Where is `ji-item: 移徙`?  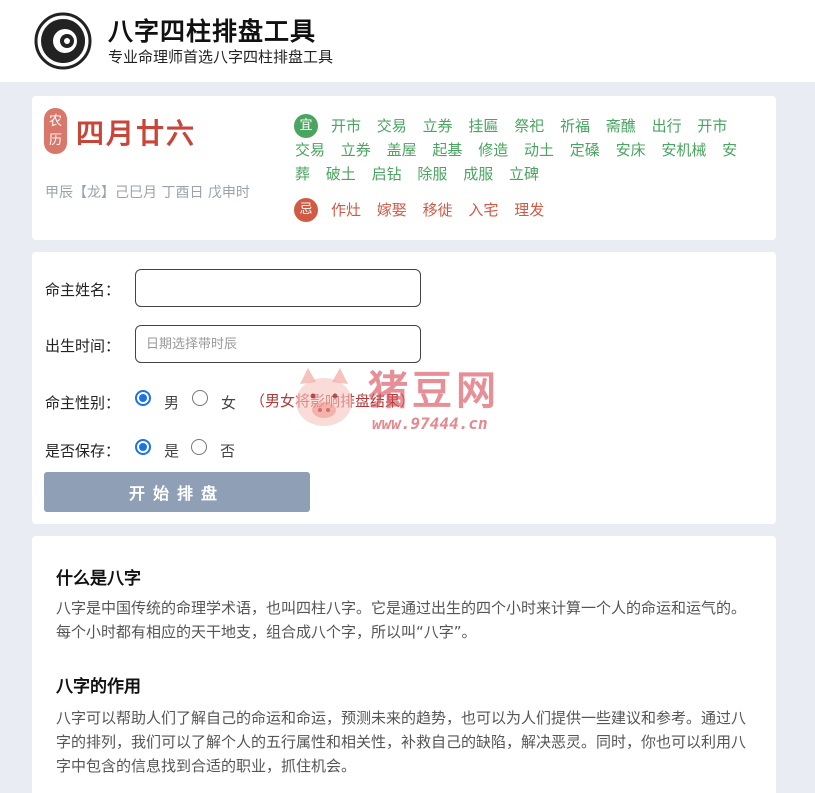
ji-item: 移徙 is located at coordinates (437, 210).